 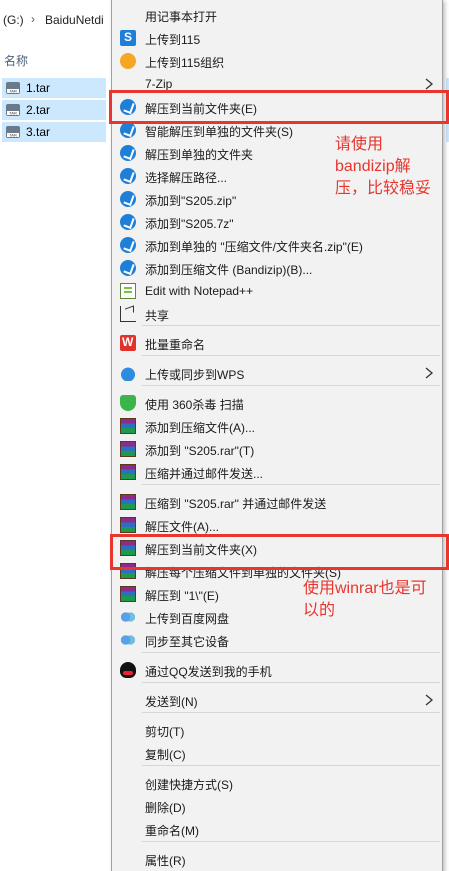 What do you see at coordinates (277, 806) in the screenshot?
I see `menu-item: 删除(D)` at bounding box center [277, 806].